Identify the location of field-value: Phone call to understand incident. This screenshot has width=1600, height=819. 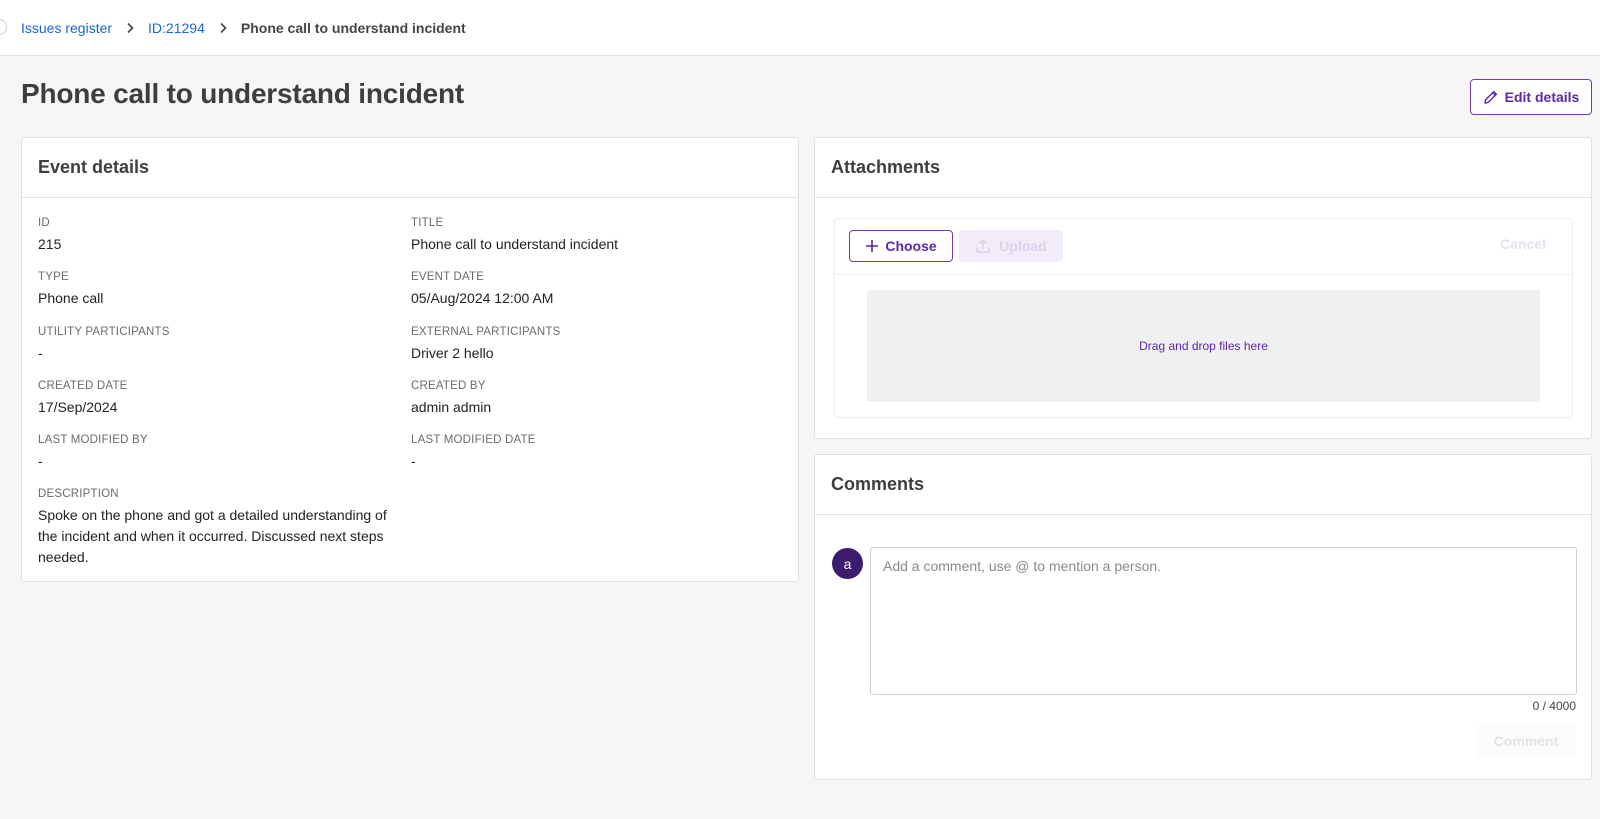
(515, 244).